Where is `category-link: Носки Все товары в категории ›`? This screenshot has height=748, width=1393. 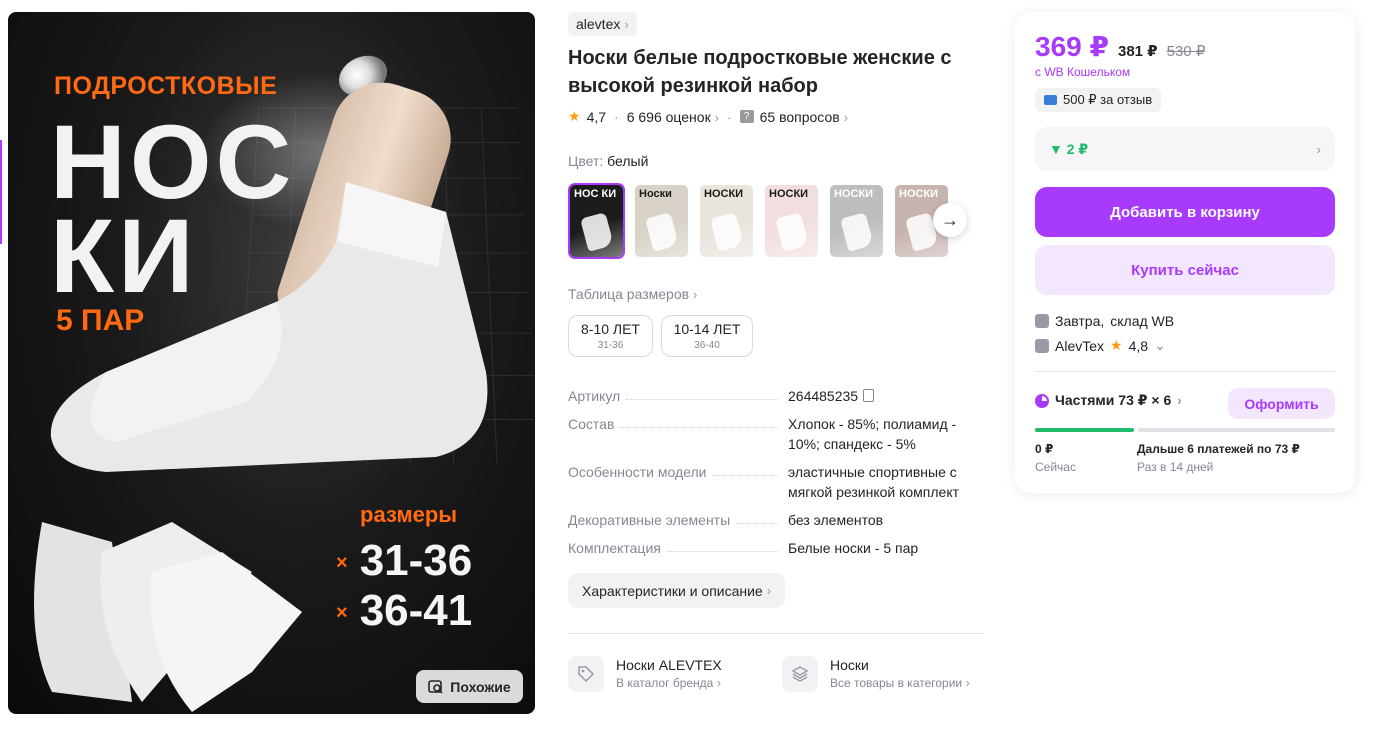
category-link: Носки Все товары в категории › is located at coordinates (876, 674).